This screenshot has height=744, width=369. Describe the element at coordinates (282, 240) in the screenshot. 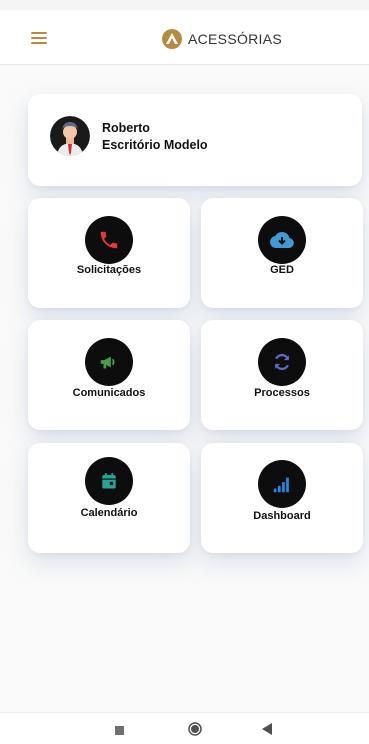

I see `cloud-download-icon` at that location.